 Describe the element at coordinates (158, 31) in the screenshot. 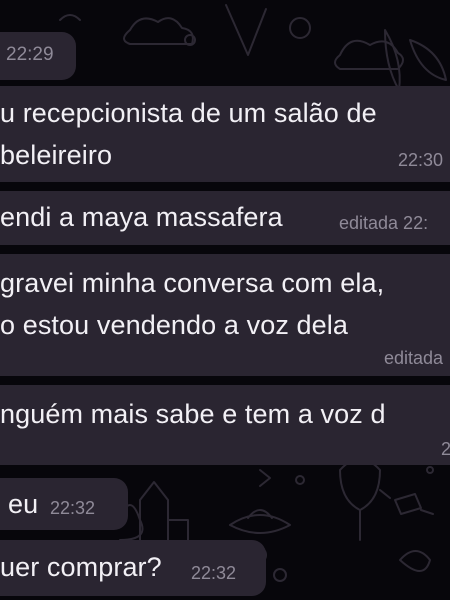

I see `cloud-doodle` at that location.